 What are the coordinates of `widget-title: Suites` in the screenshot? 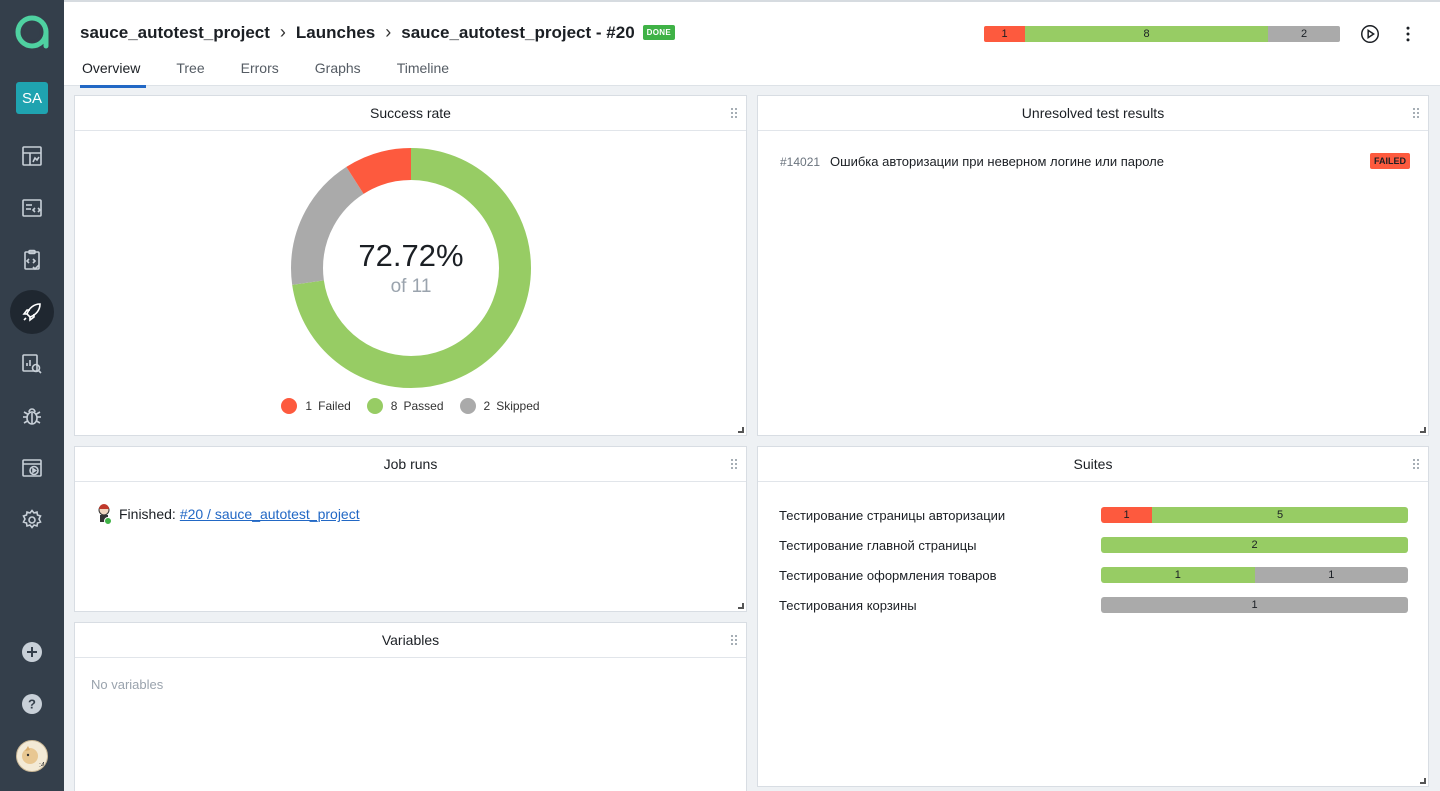 It's located at (1093, 464).